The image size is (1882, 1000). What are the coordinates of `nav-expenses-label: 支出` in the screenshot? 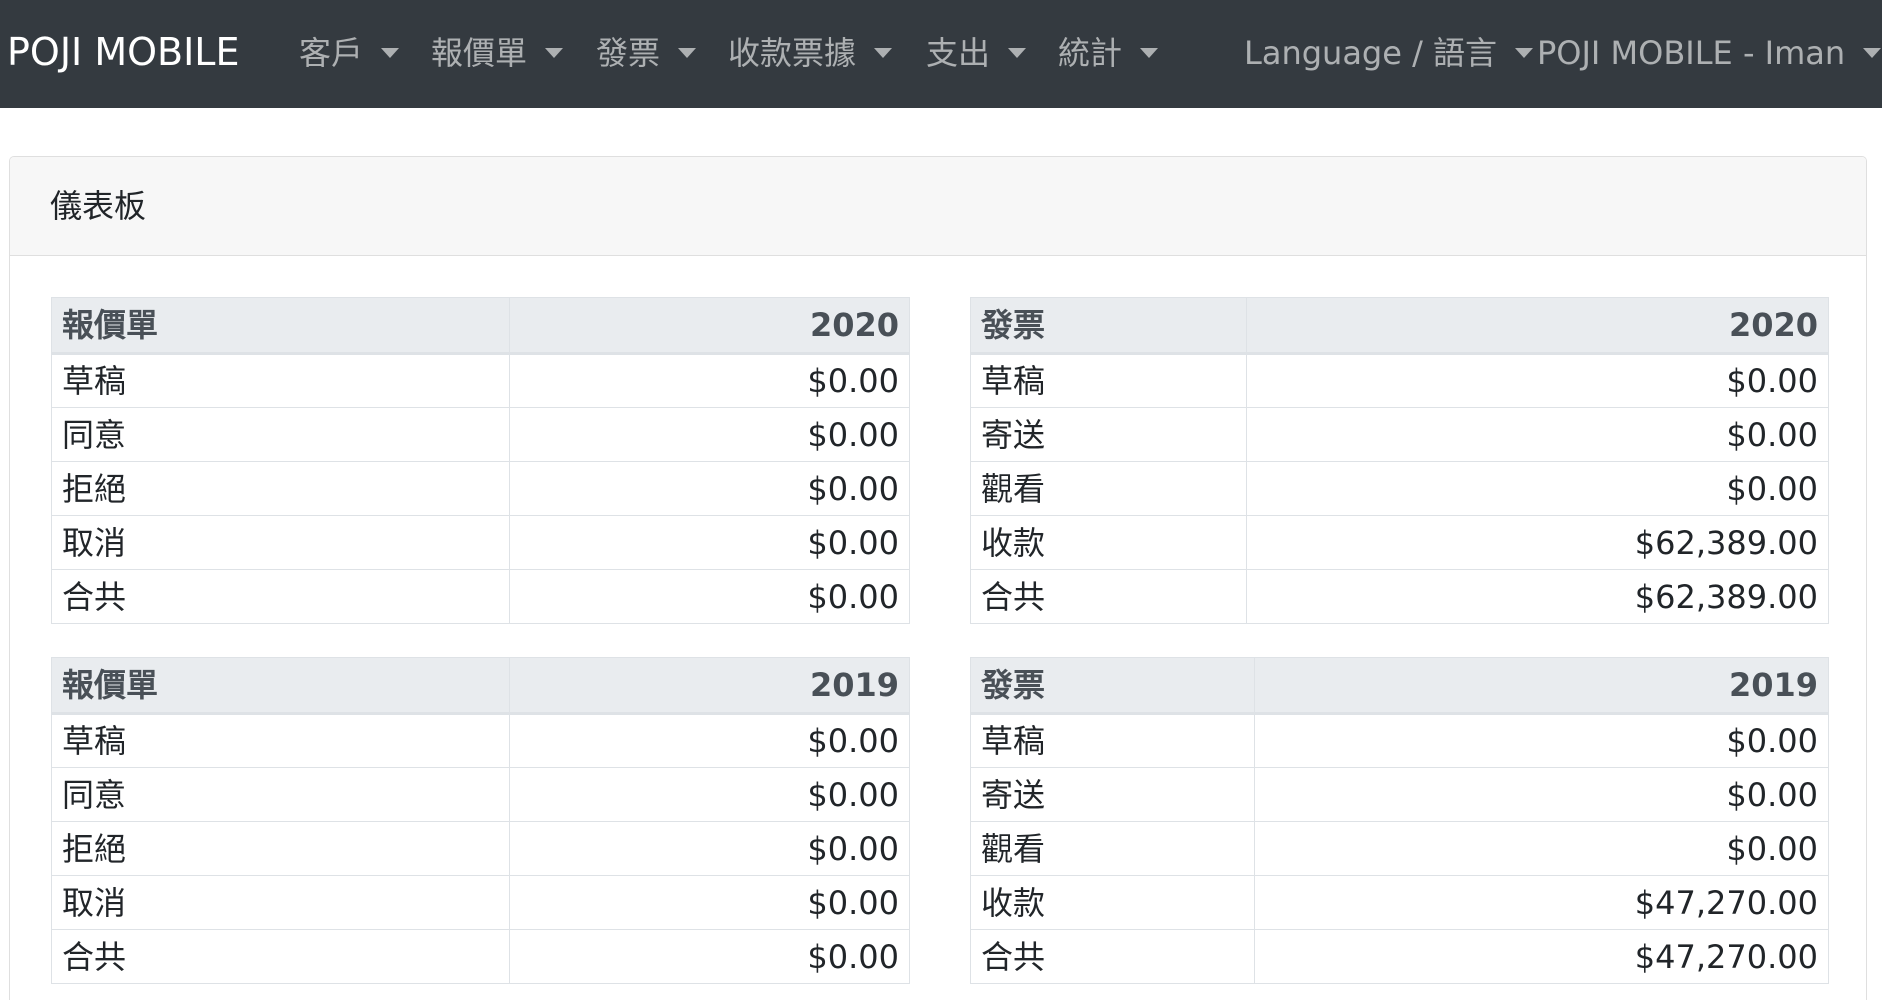 It's located at (958, 53).